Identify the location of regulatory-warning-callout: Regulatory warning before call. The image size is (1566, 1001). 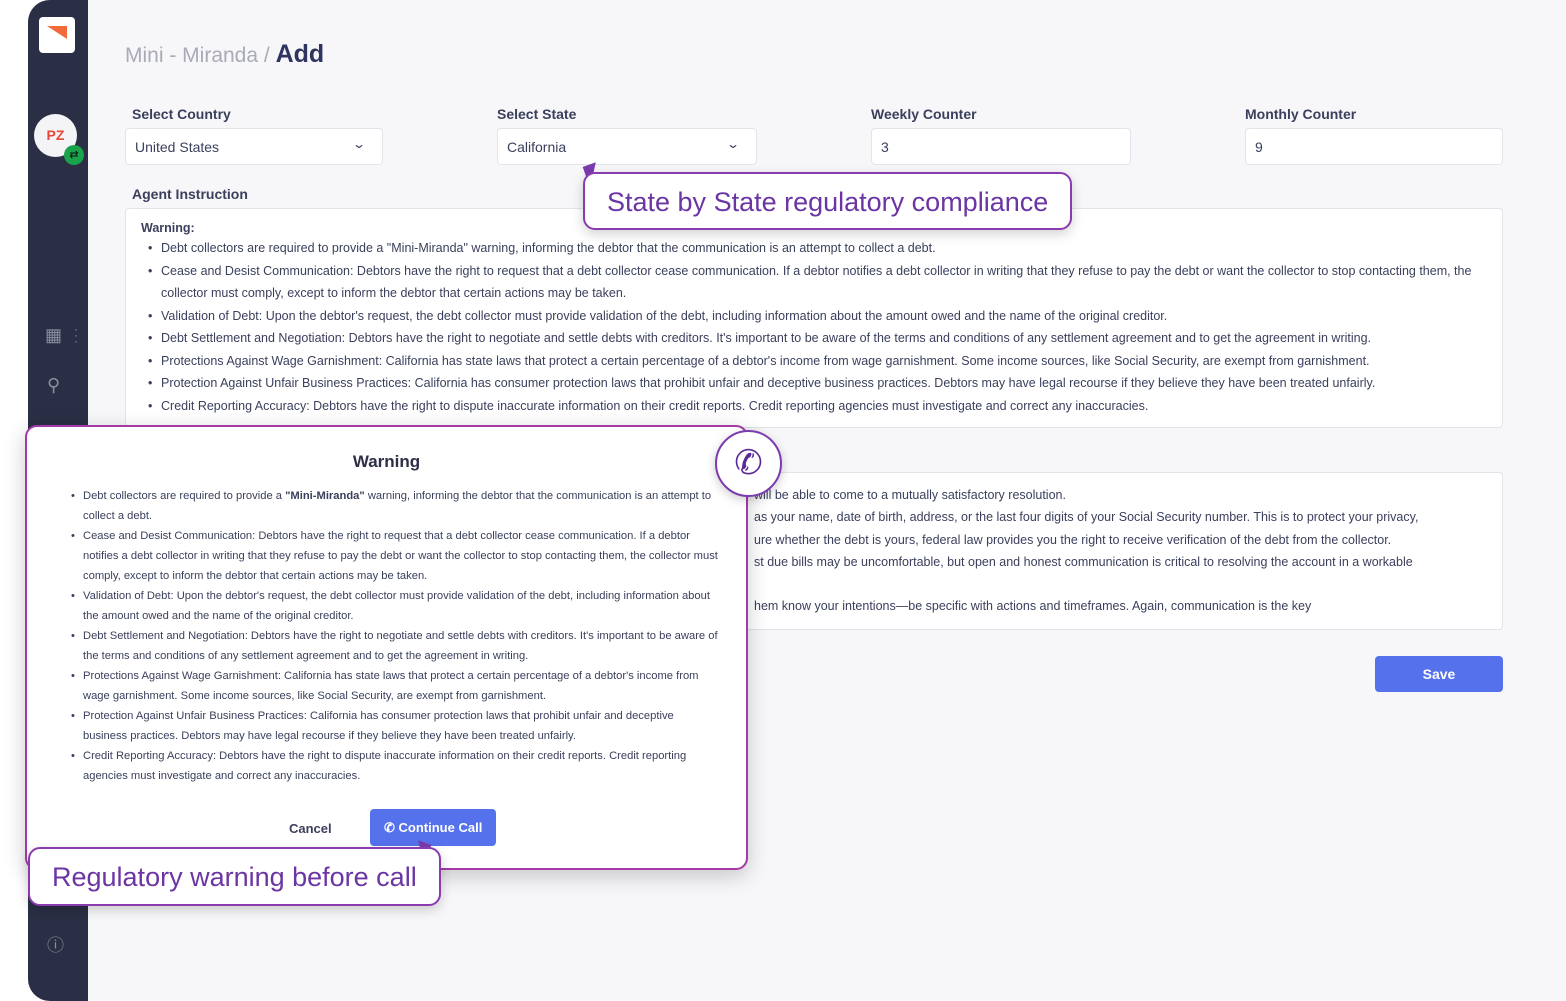
(234, 876).